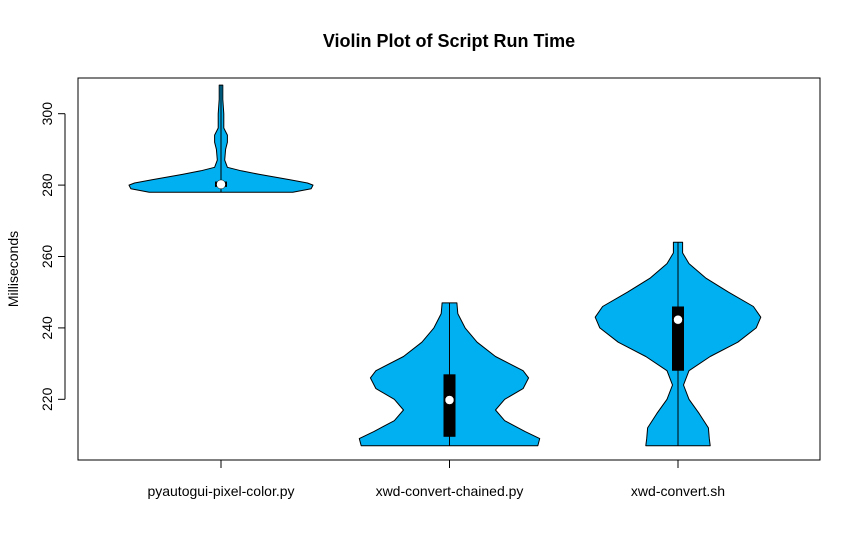 This screenshot has height=558, width=860. What do you see at coordinates (13, 269) in the screenshot?
I see `y-axis-label: Milliseconds` at bounding box center [13, 269].